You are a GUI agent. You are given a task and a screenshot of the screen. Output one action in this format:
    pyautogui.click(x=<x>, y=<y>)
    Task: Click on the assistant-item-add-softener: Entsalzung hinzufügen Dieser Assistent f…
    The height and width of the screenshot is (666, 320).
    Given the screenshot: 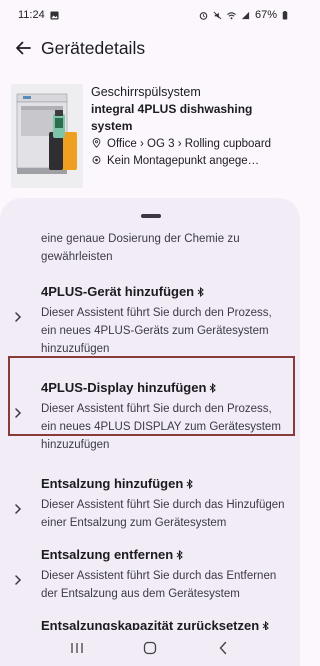 What is the action you would take?
    pyautogui.click(x=150, y=503)
    